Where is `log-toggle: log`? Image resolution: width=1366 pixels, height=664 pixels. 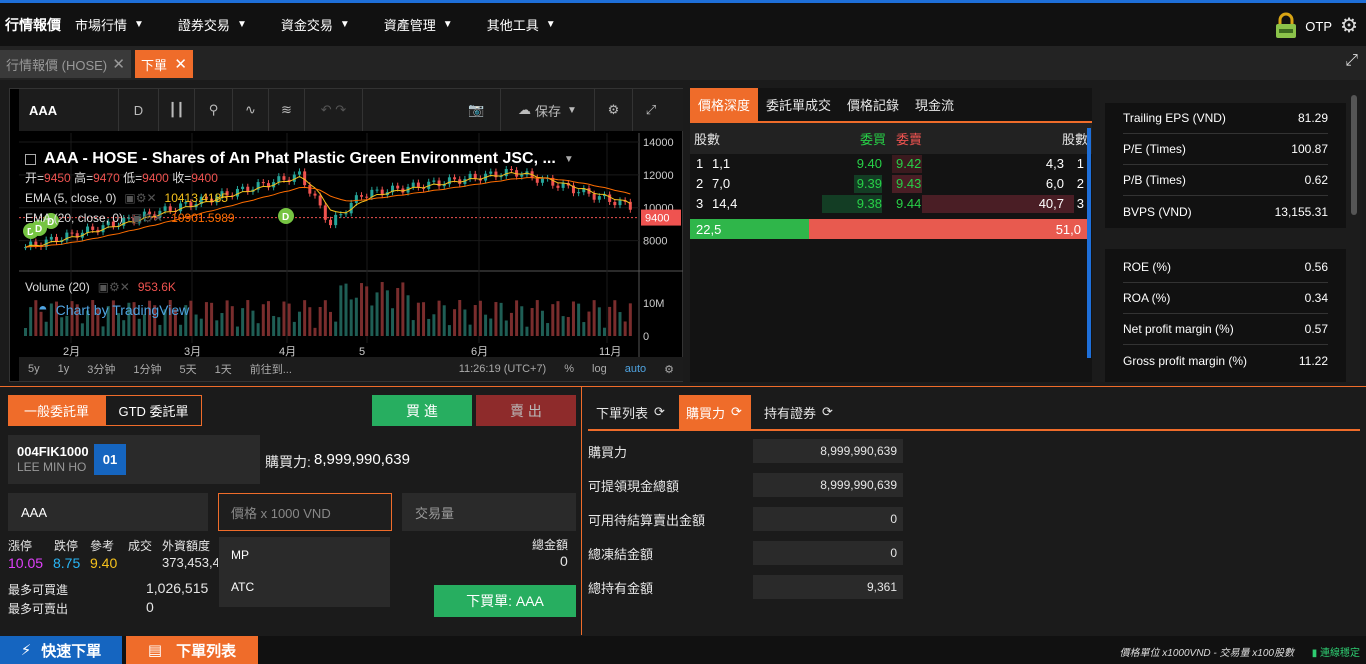
log-toggle: log is located at coordinates (599, 369).